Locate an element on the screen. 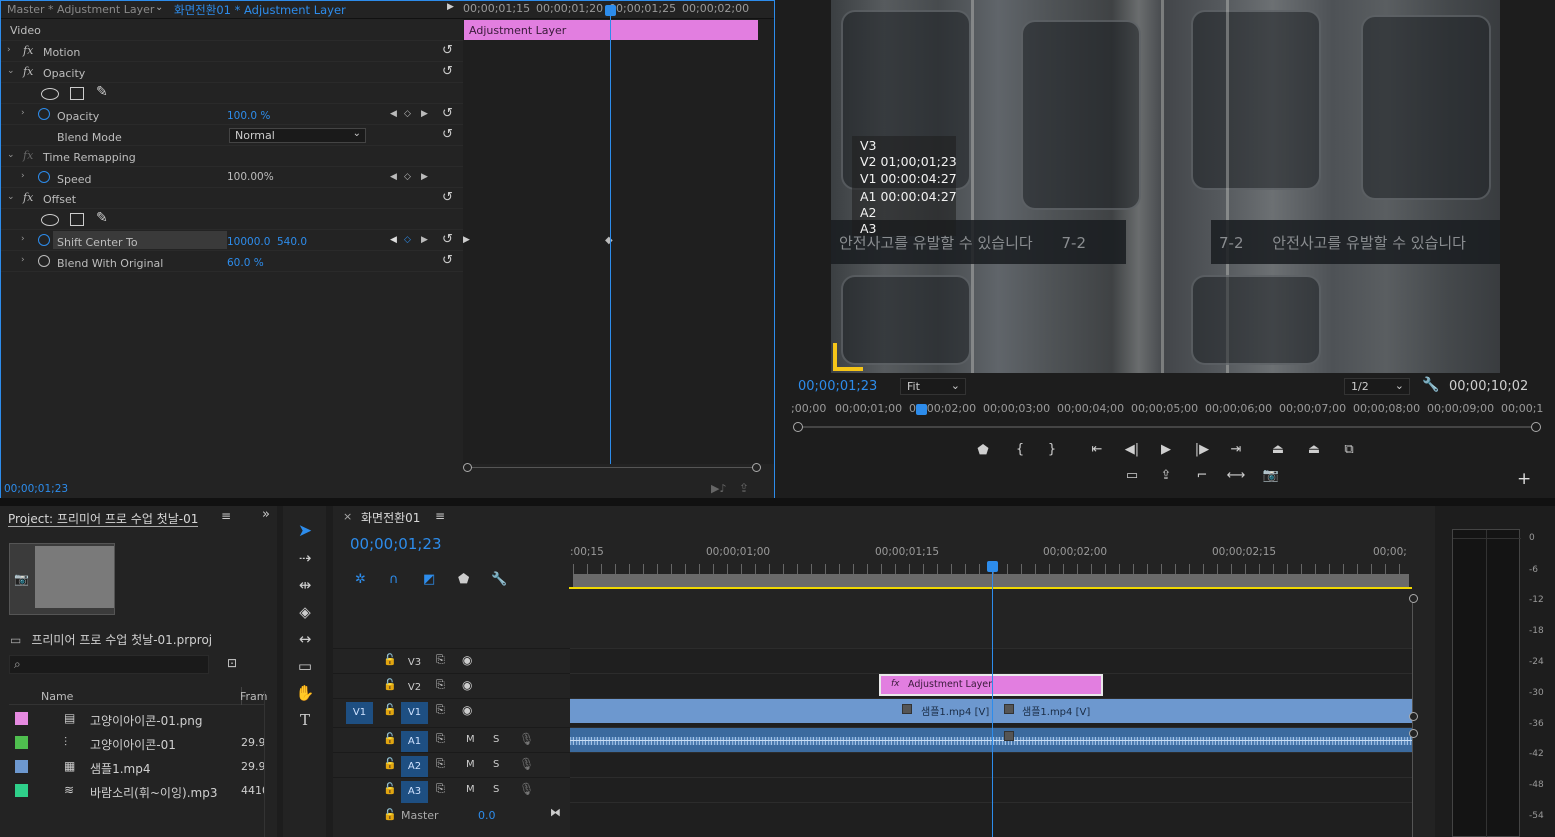  timeline-playhead is located at coordinates (992, 566).